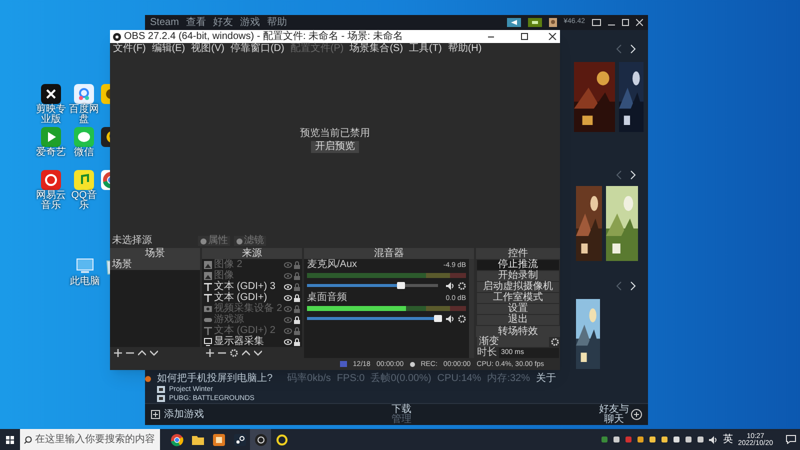  I want to click on volume-slider, so click(372, 285).